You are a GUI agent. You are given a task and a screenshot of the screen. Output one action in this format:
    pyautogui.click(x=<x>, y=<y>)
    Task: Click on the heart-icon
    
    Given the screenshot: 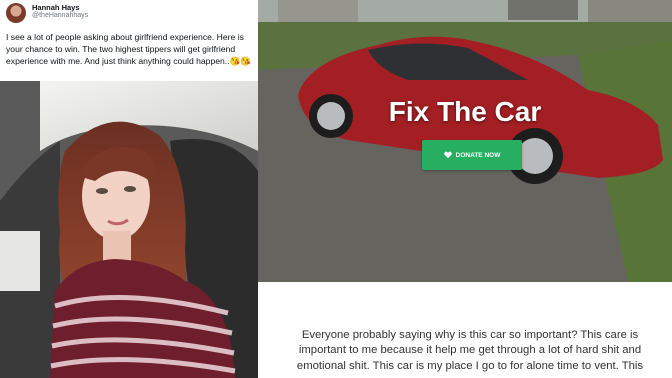 What is the action you would take?
    pyautogui.click(x=447, y=155)
    